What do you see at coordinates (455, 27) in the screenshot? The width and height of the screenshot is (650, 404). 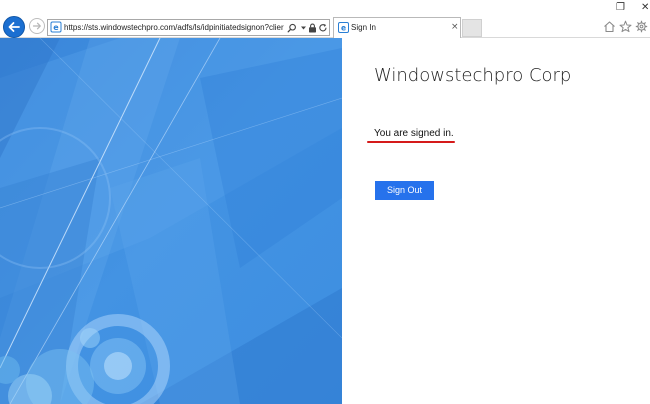 I see `tab-close-icon: ×` at bounding box center [455, 27].